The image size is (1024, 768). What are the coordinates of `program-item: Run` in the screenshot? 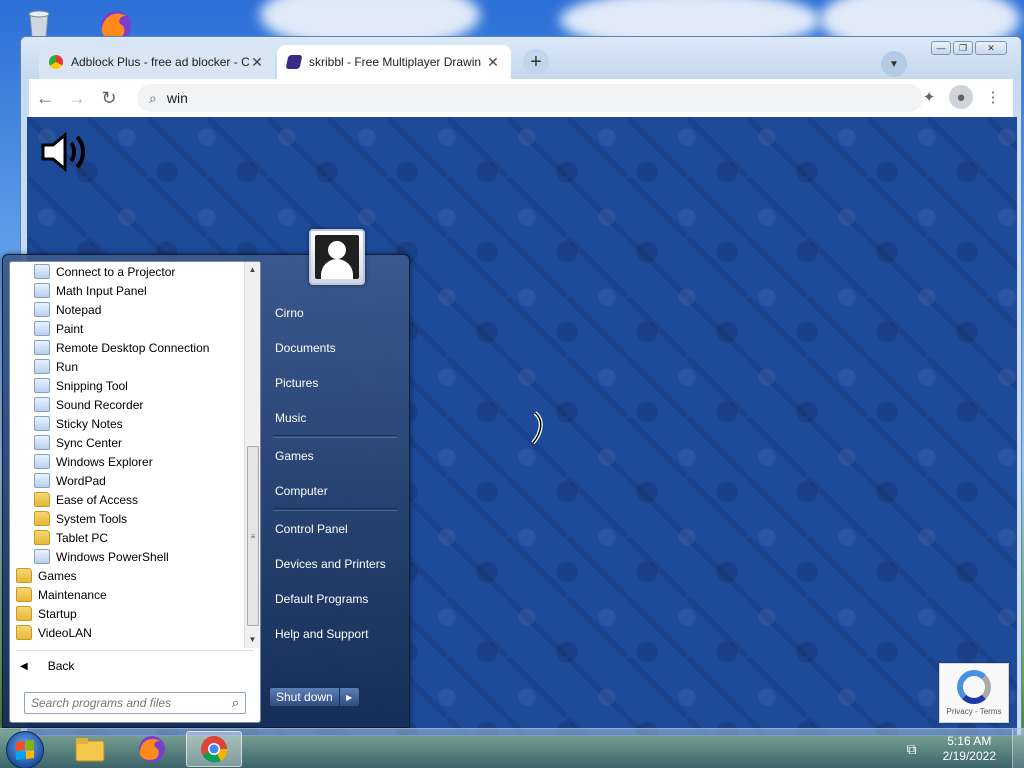 It's located at (127, 366).